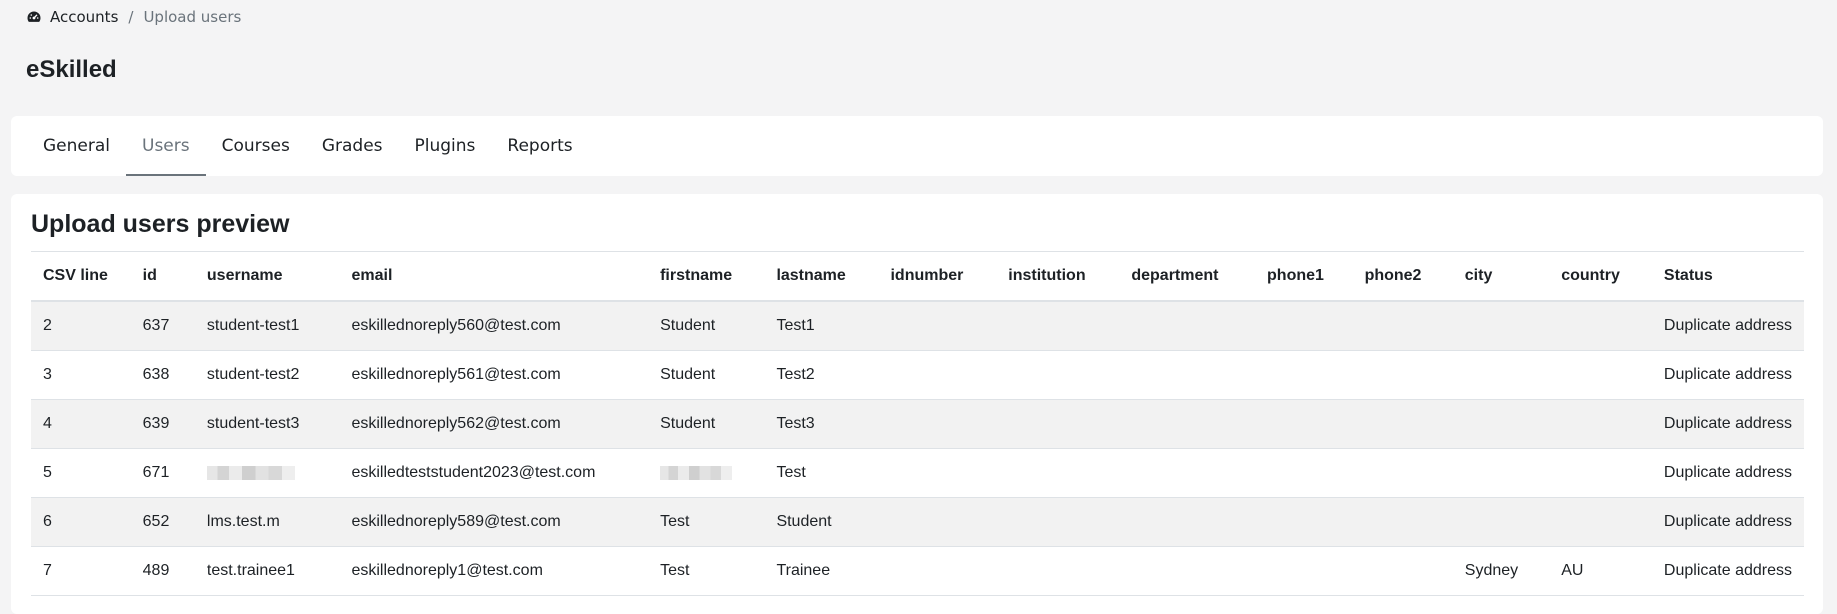 Image resolution: width=1837 pixels, height=614 pixels. What do you see at coordinates (1727, 276) in the screenshot?
I see `column-header-status: Status` at bounding box center [1727, 276].